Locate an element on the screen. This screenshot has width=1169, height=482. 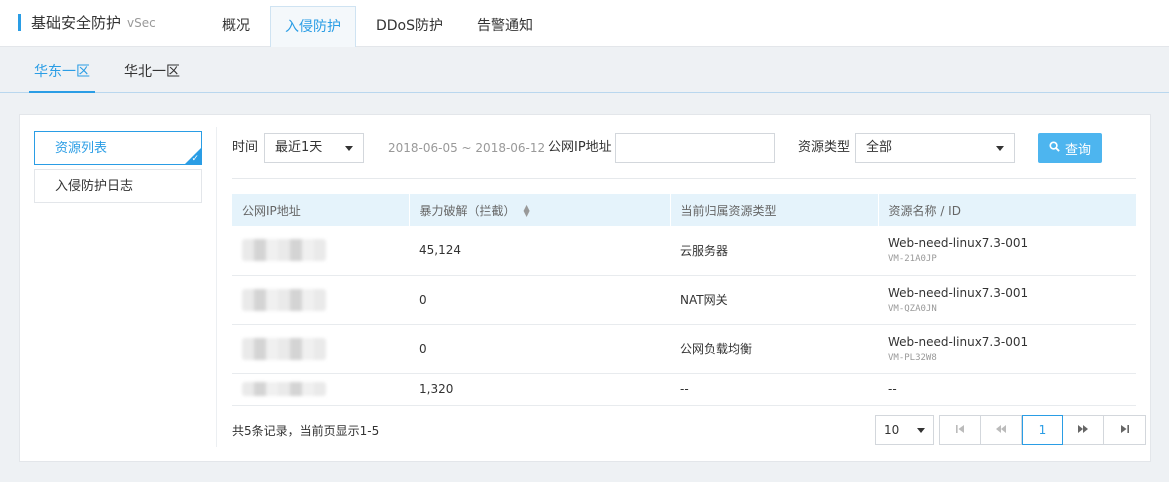
table-row: 0 NAT网关 Web-need-linux7.3-001 VM-QZA0JN is located at coordinates (684, 300).